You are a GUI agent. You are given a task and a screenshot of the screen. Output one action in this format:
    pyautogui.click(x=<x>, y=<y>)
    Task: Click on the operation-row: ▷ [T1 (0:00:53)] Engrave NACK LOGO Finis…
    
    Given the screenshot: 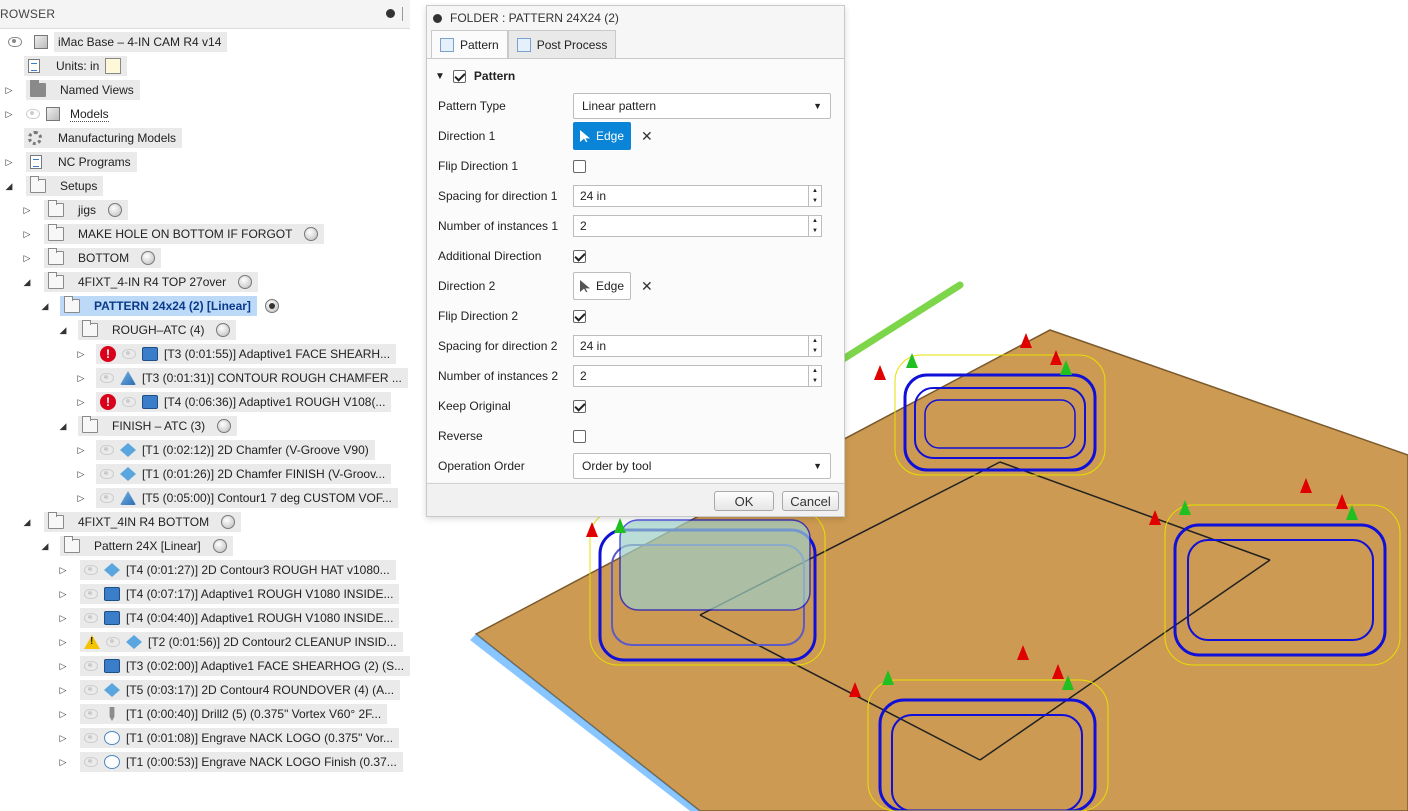 What is the action you would take?
    pyautogui.click(x=230, y=762)
    